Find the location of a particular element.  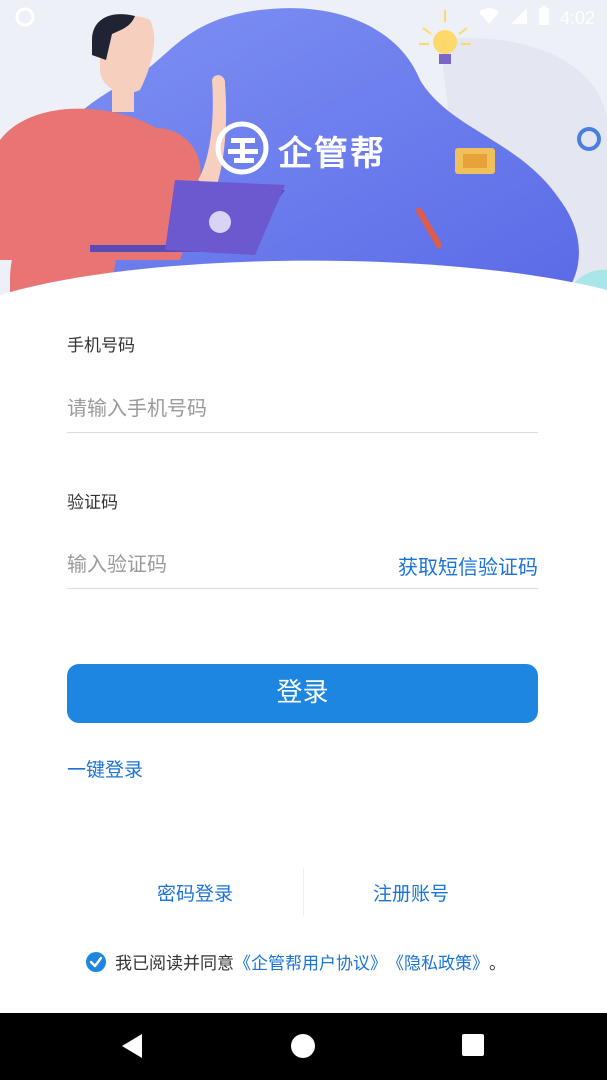

login-button: 登录 is located at coordinates (302, 693).